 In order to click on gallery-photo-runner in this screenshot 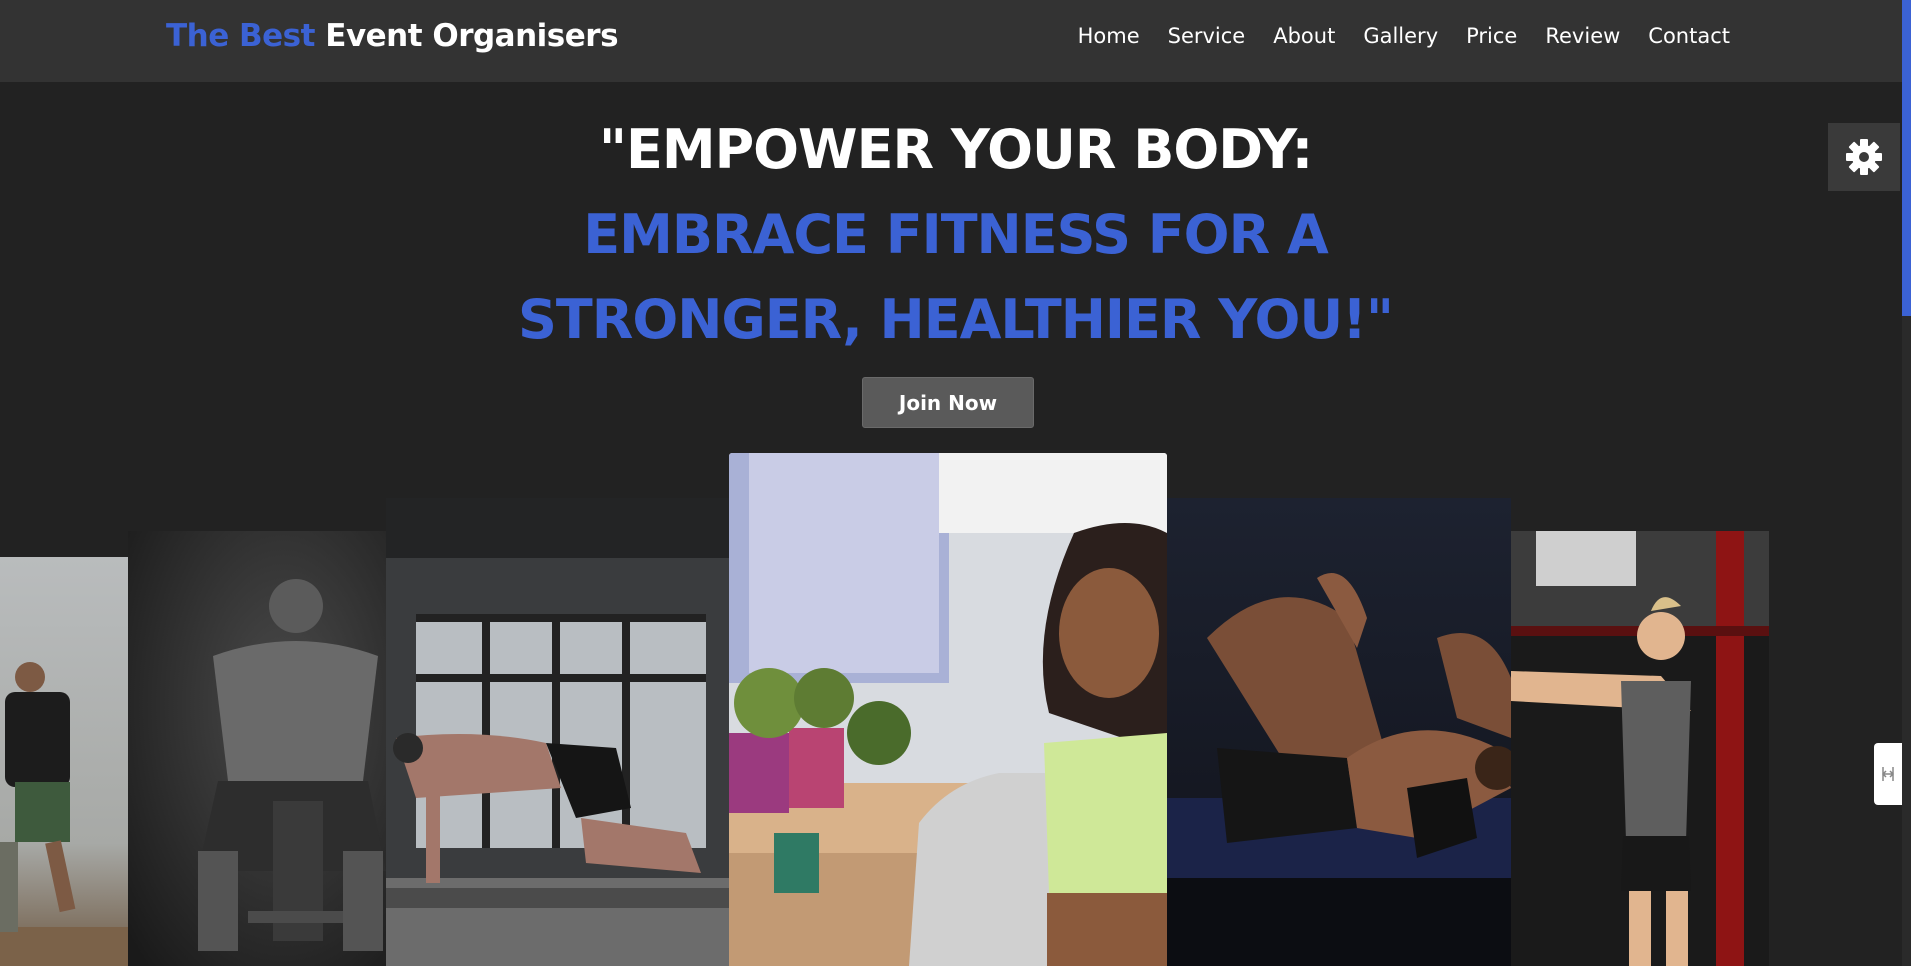, I will do `click(64, 761)`.